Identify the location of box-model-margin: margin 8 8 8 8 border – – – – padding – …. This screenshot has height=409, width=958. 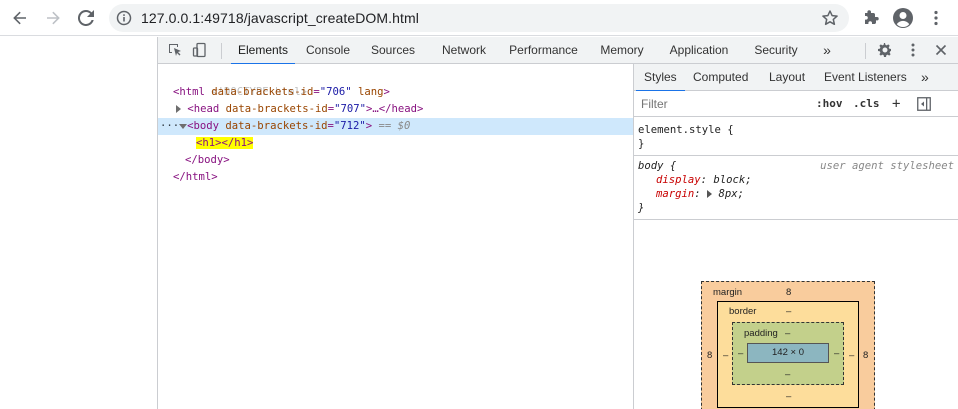
(788, 345).